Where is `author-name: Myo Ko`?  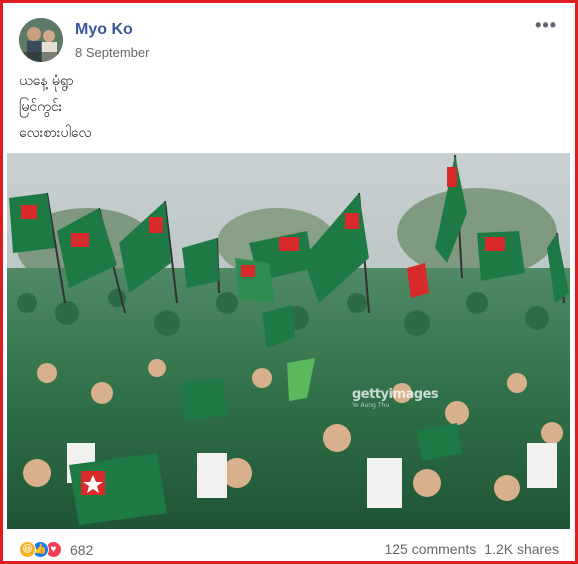
author-name: Myo Ko is located at coordinates (104, 30).